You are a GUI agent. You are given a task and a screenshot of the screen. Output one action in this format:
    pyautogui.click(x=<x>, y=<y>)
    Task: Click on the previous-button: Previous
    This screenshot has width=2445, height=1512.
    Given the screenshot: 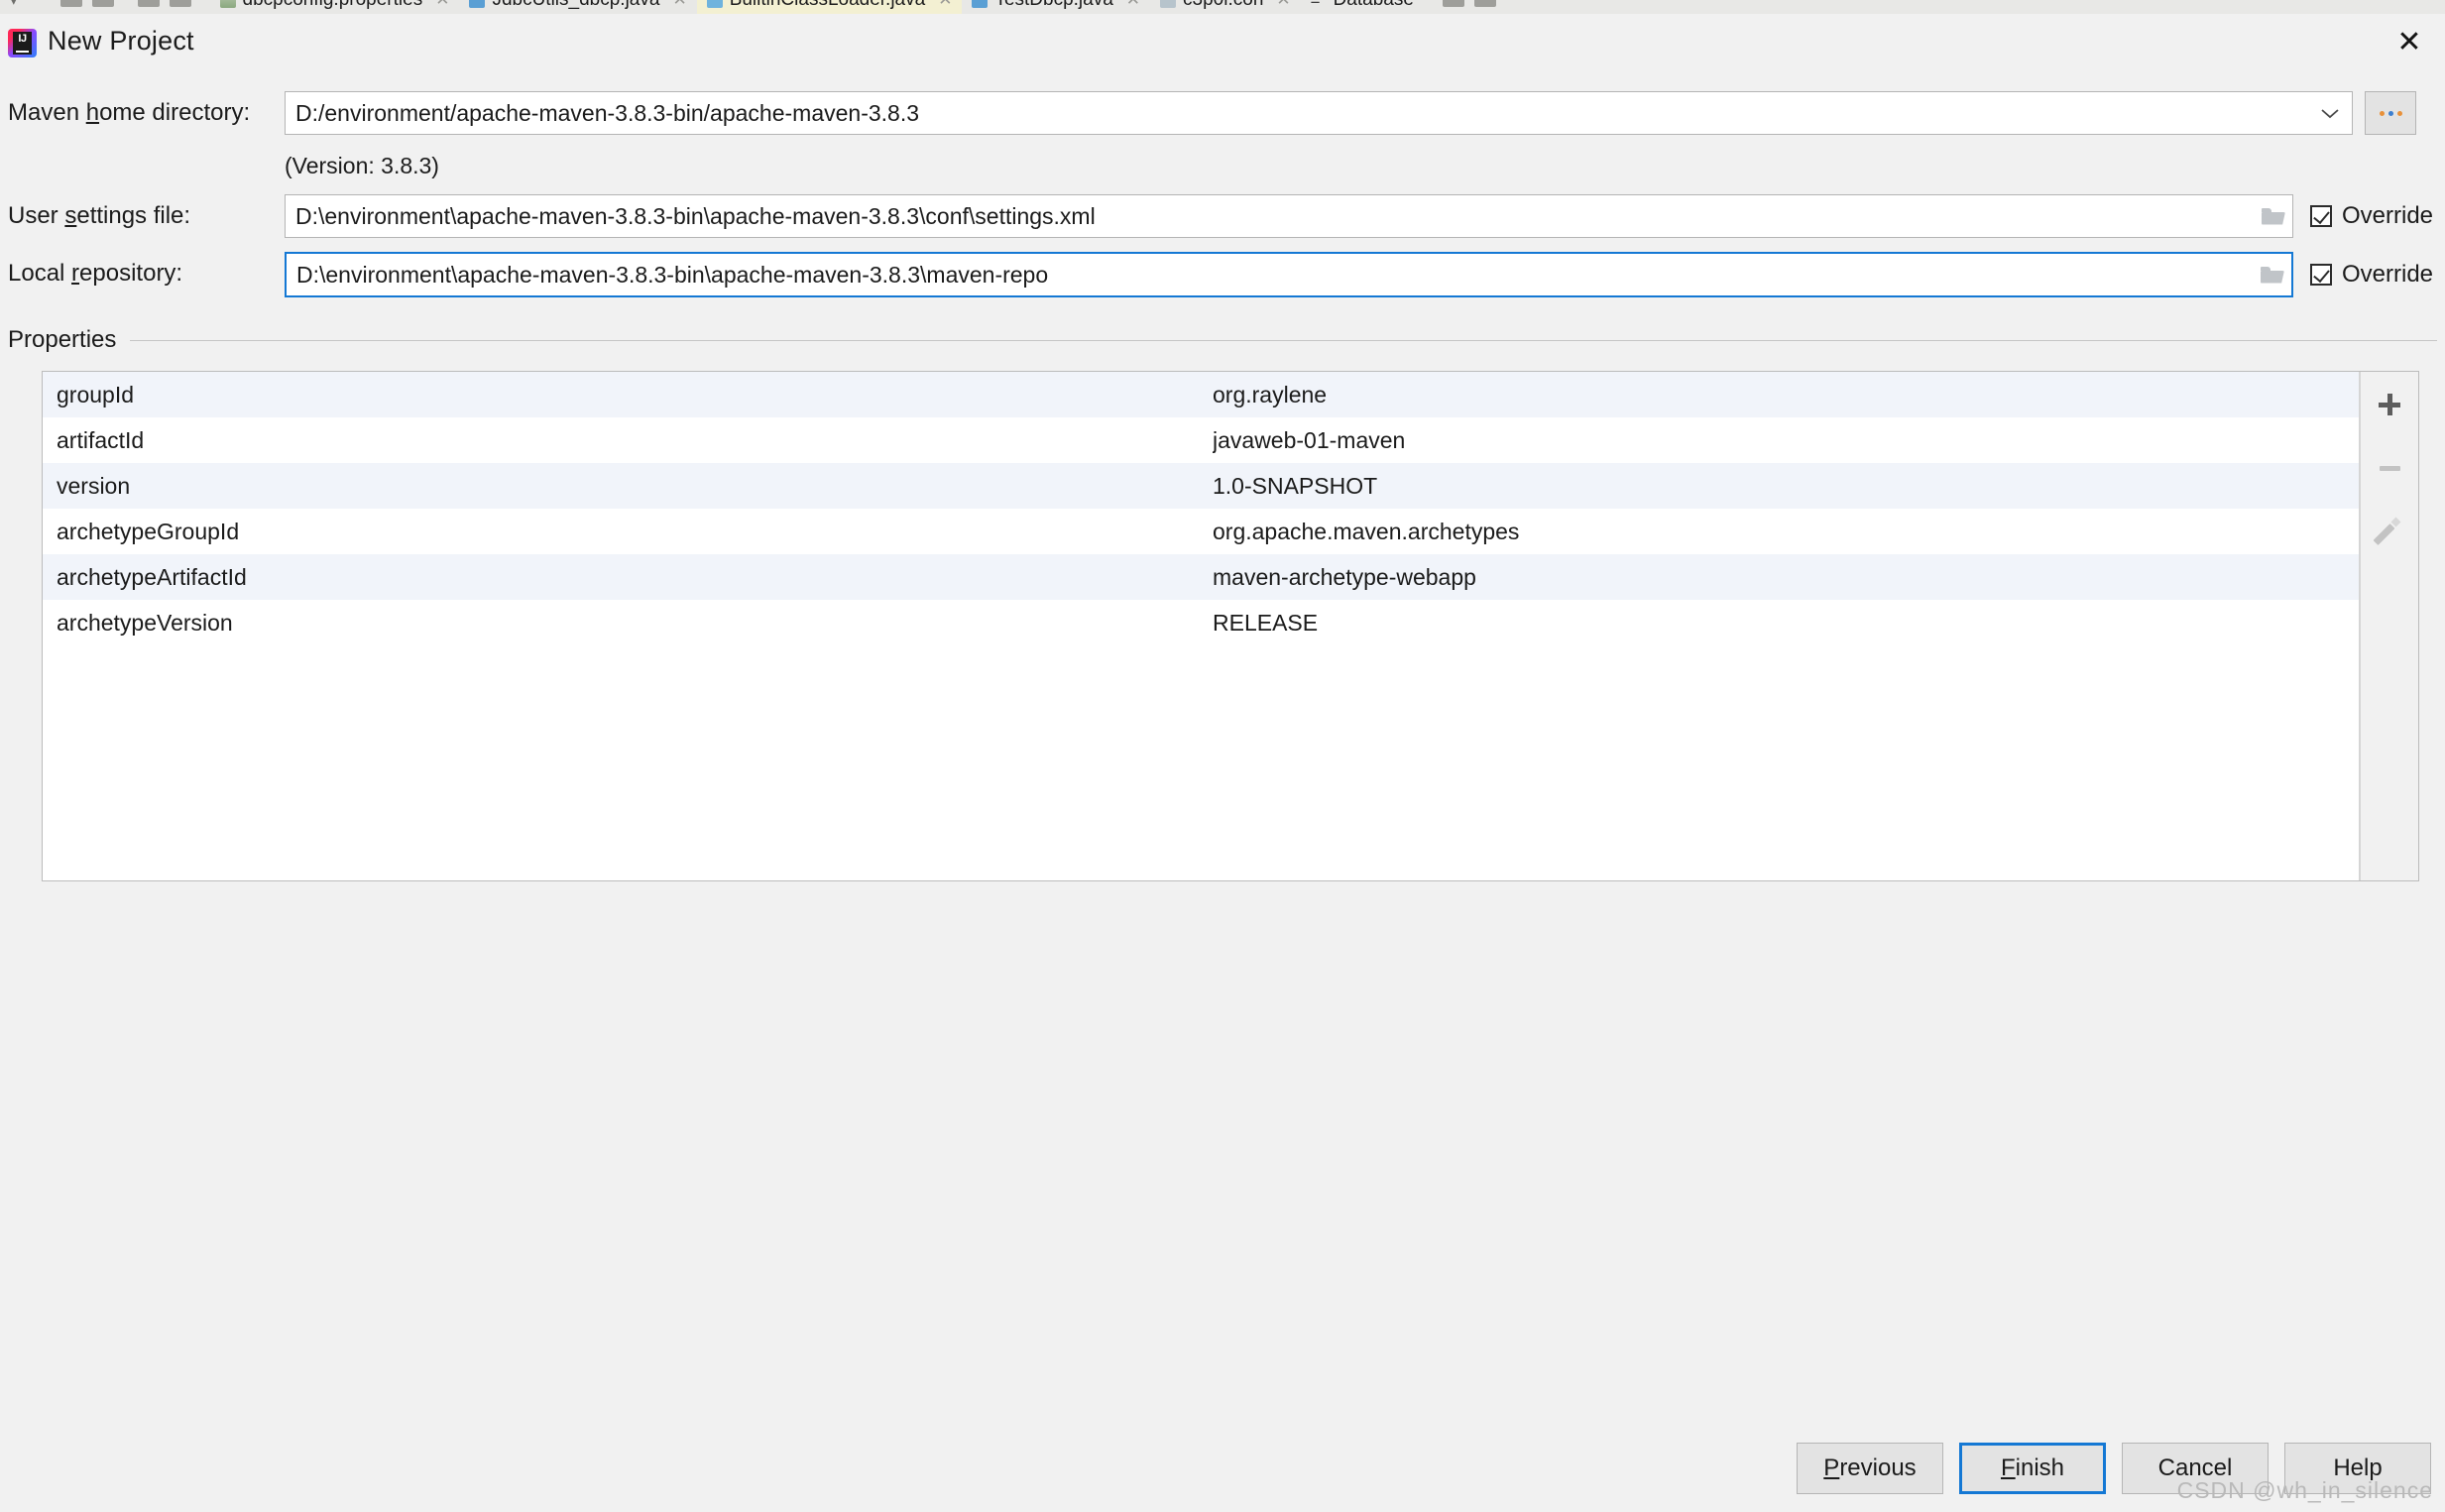 What is the action you would take?
    pyautogui.click(x=1870, y=1468)
    